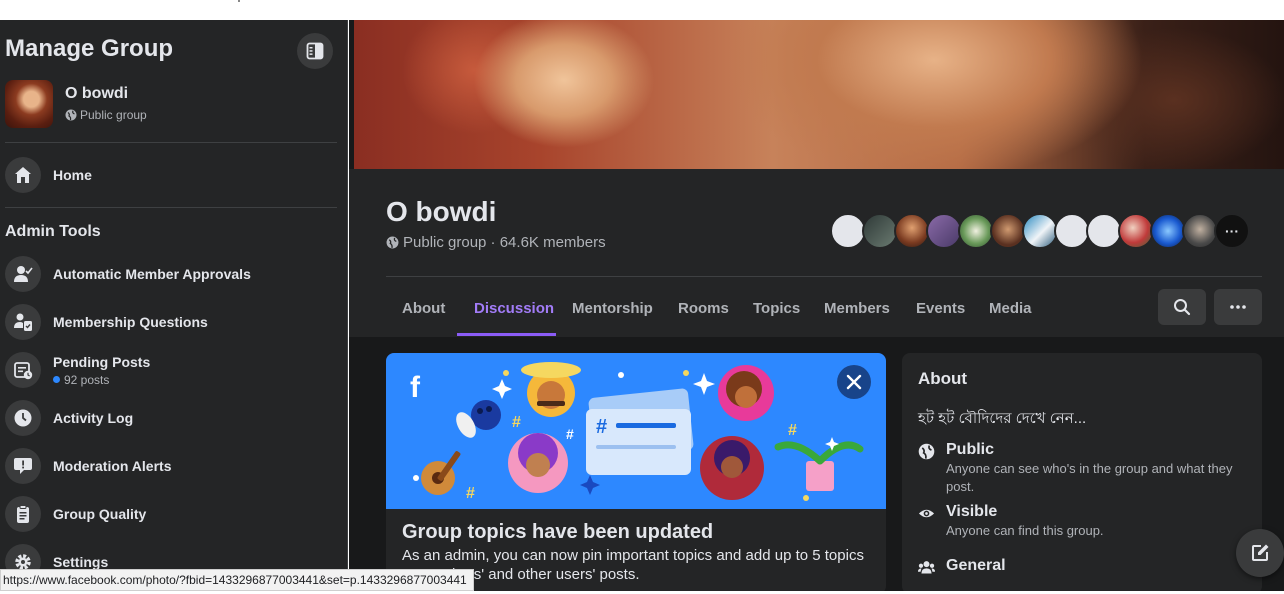  I want to click on facebook-logo-icon: f, so click(415, 387).